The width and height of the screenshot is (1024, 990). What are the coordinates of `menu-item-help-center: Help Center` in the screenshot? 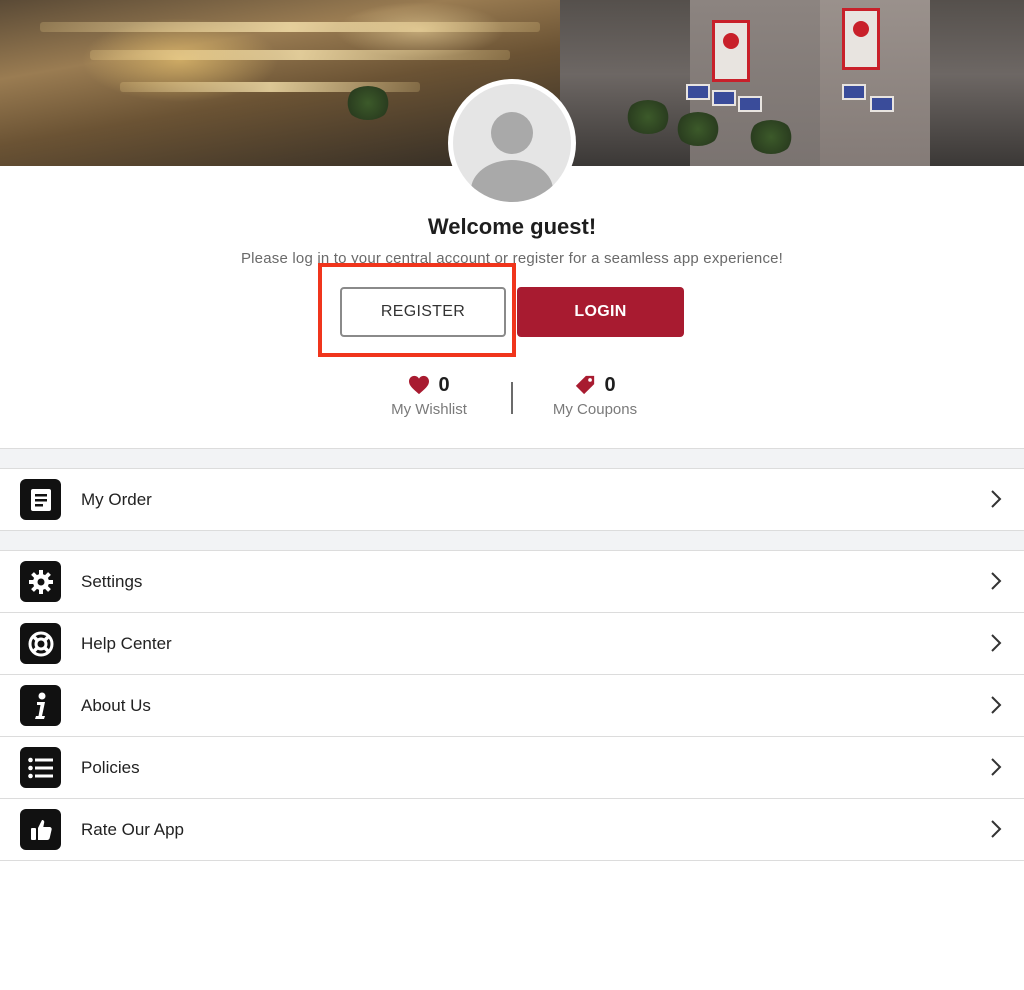 It's located at (512, 644).